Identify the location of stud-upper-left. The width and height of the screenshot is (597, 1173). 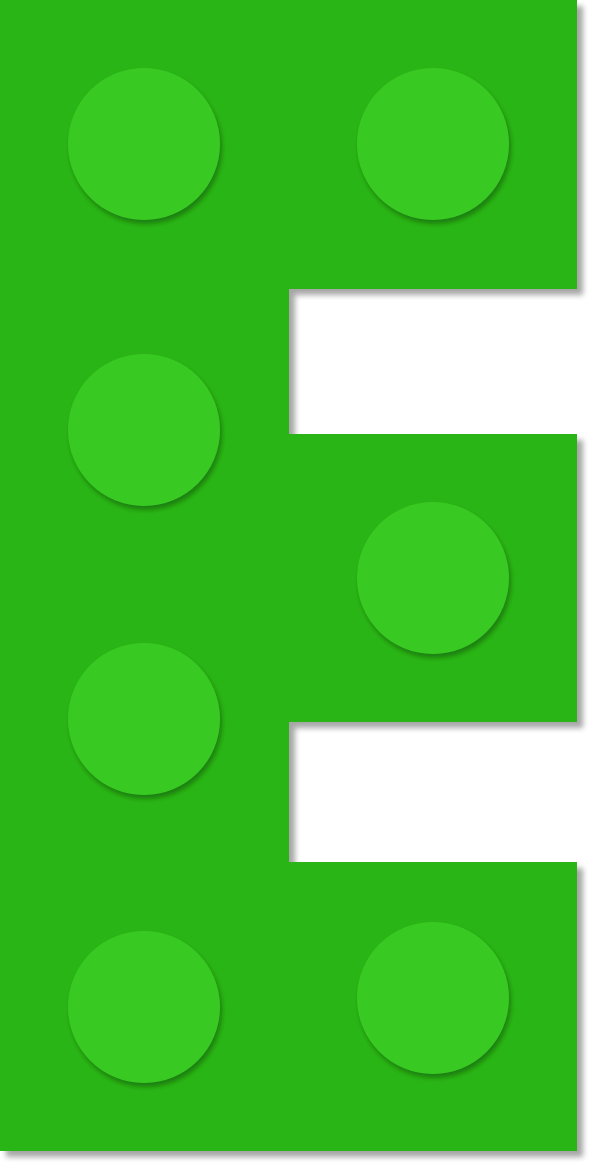
(144, 430).